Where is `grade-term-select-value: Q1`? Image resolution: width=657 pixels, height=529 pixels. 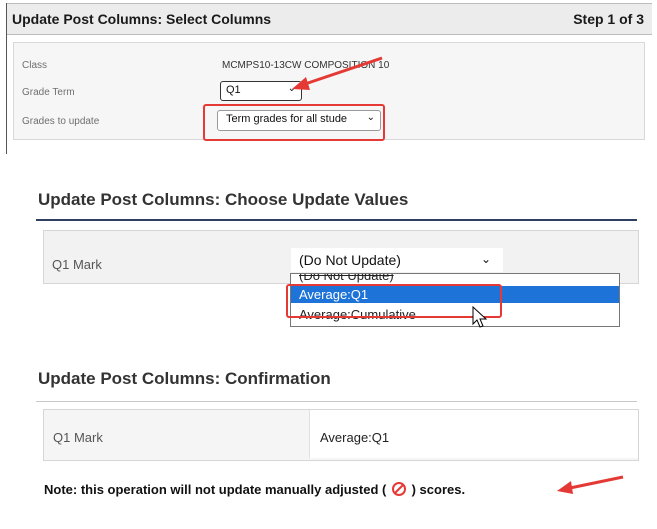
grade-term-select-value: Q1 is located at coordinates (233, 90).